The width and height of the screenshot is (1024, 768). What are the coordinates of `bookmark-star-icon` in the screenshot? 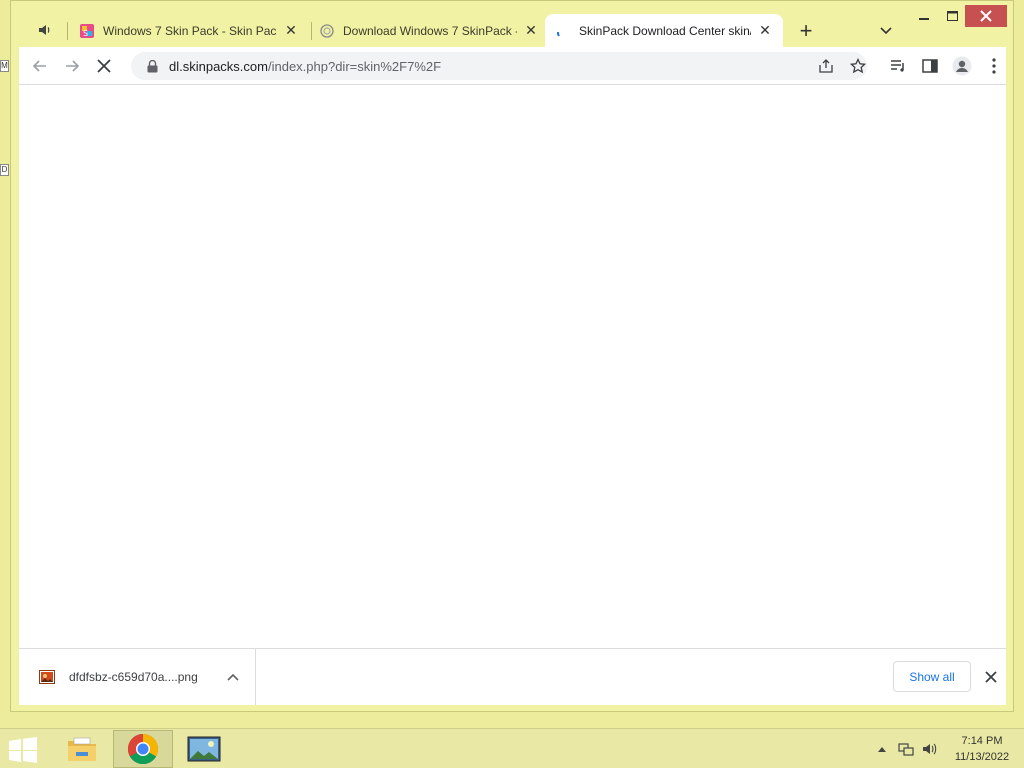 It's located at (858, 66).